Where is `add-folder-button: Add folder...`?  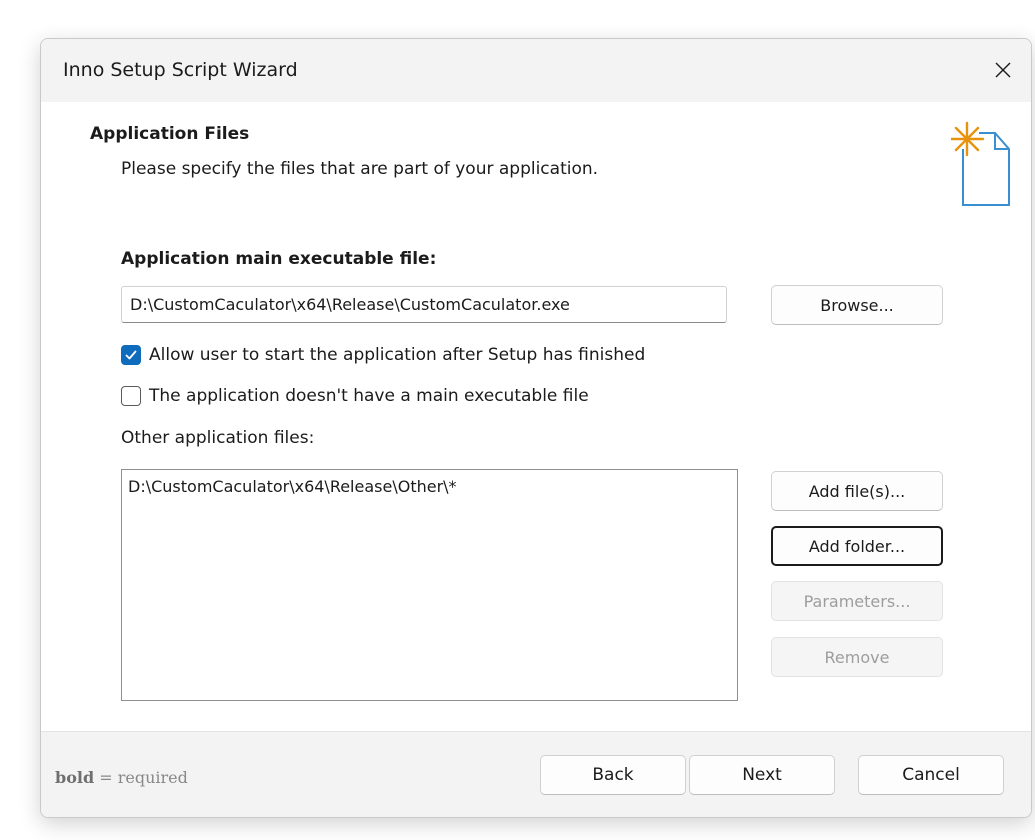 add-folder-button: Add folder... is located at coordinates (857, 546).